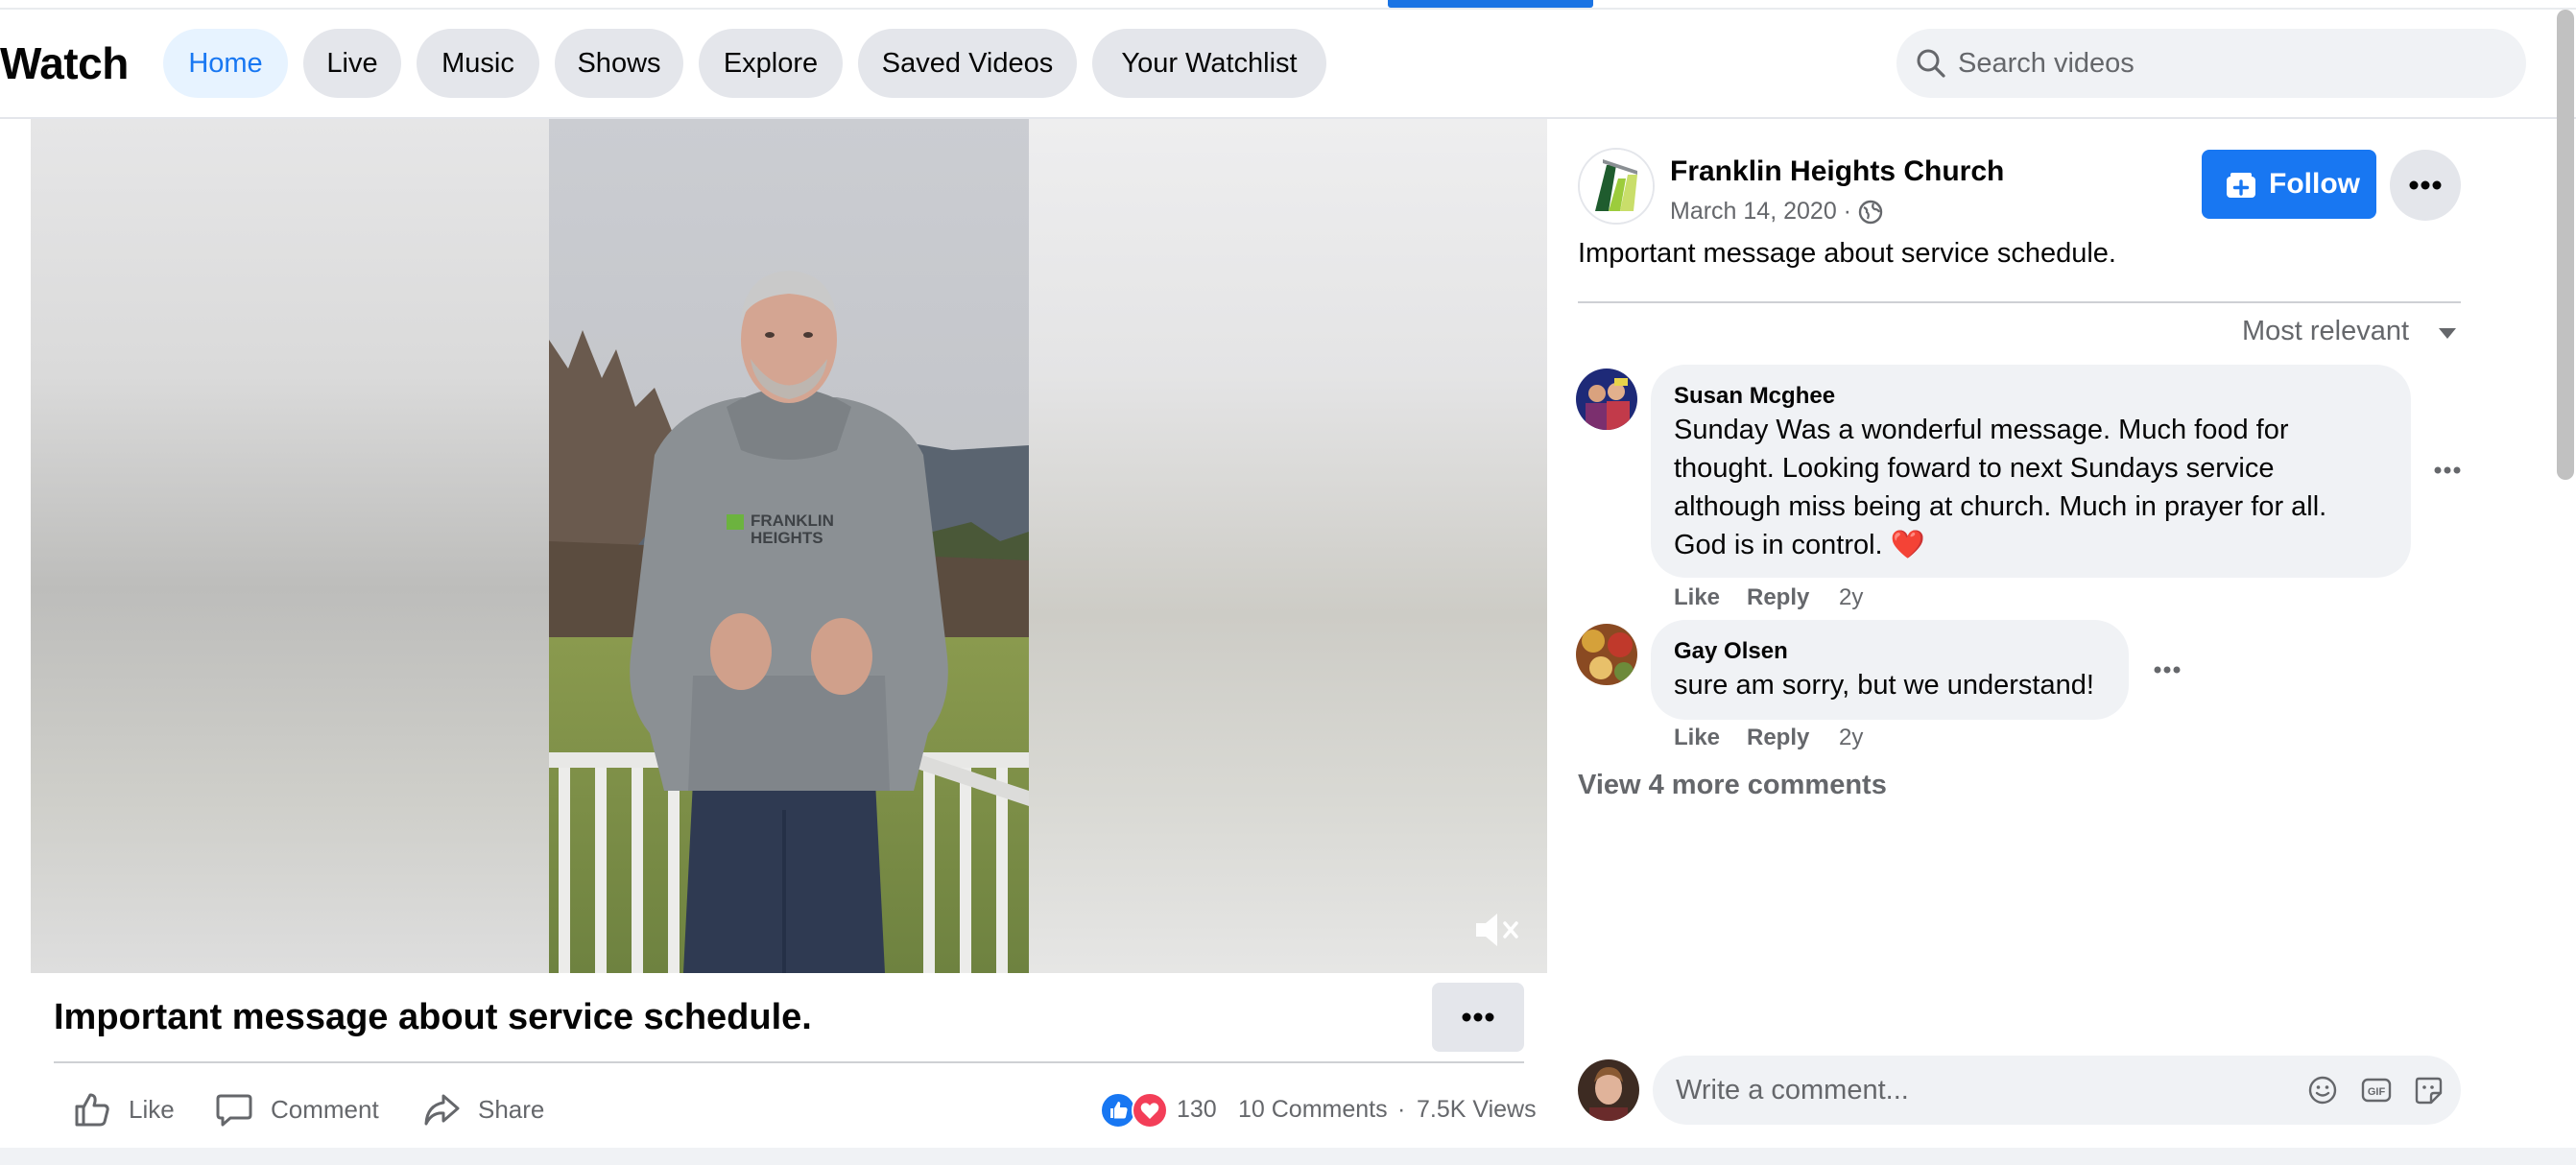 The width and height of the screenshot is (2576, 1165). Describe the element at coordinates (478, 63) in the screenshot. I see `tab-music: Music` at that location.